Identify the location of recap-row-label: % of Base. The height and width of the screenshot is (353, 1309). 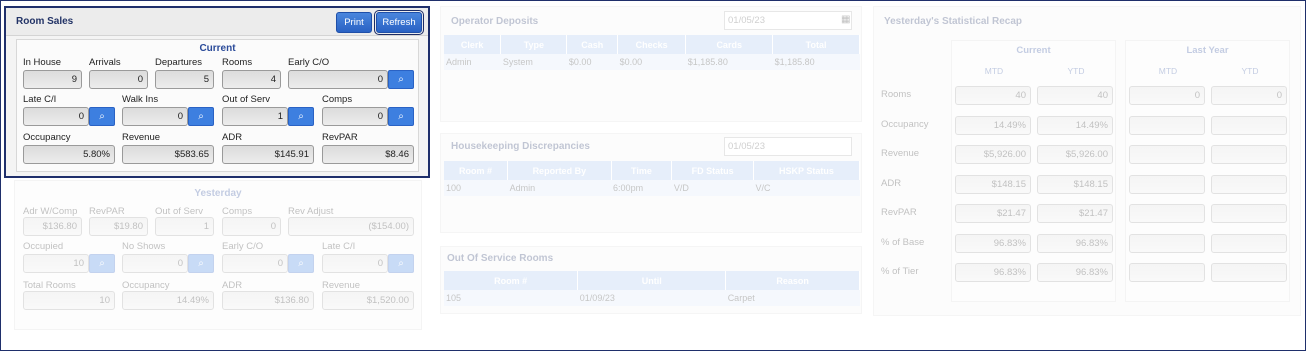
(903, 242).